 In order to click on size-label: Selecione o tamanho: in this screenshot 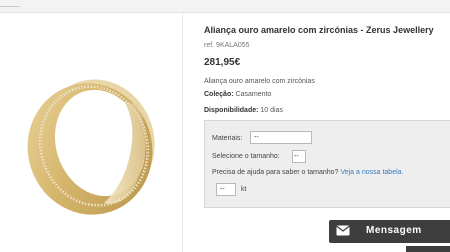, I will do `click(246, 156)`.